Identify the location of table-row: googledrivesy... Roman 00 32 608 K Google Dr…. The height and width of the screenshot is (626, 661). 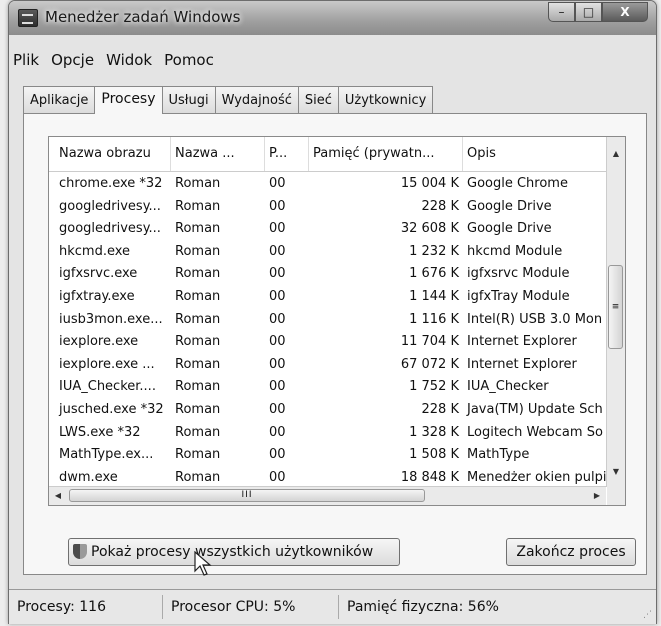
(327, 229).